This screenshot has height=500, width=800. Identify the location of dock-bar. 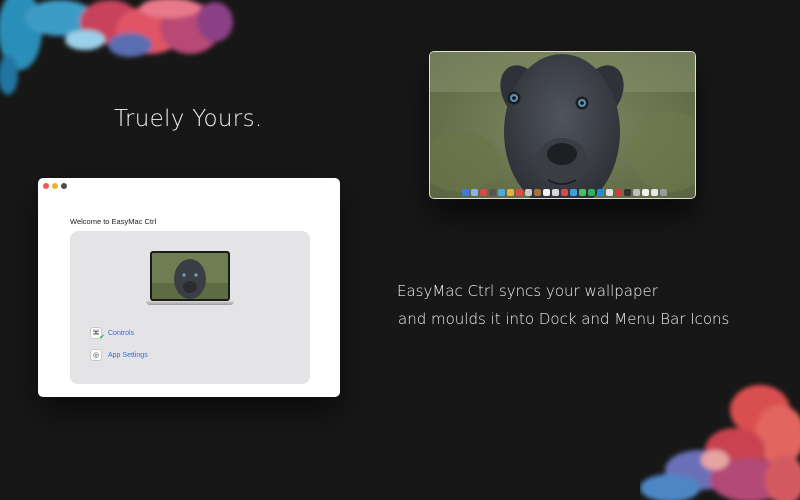
(564, 191).